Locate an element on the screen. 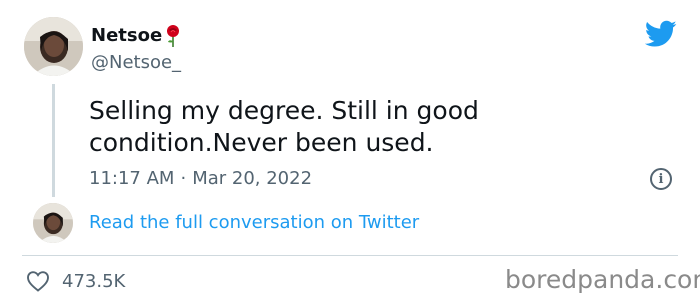  display-name-text: Netsoe is located at coordinates (127, 35).